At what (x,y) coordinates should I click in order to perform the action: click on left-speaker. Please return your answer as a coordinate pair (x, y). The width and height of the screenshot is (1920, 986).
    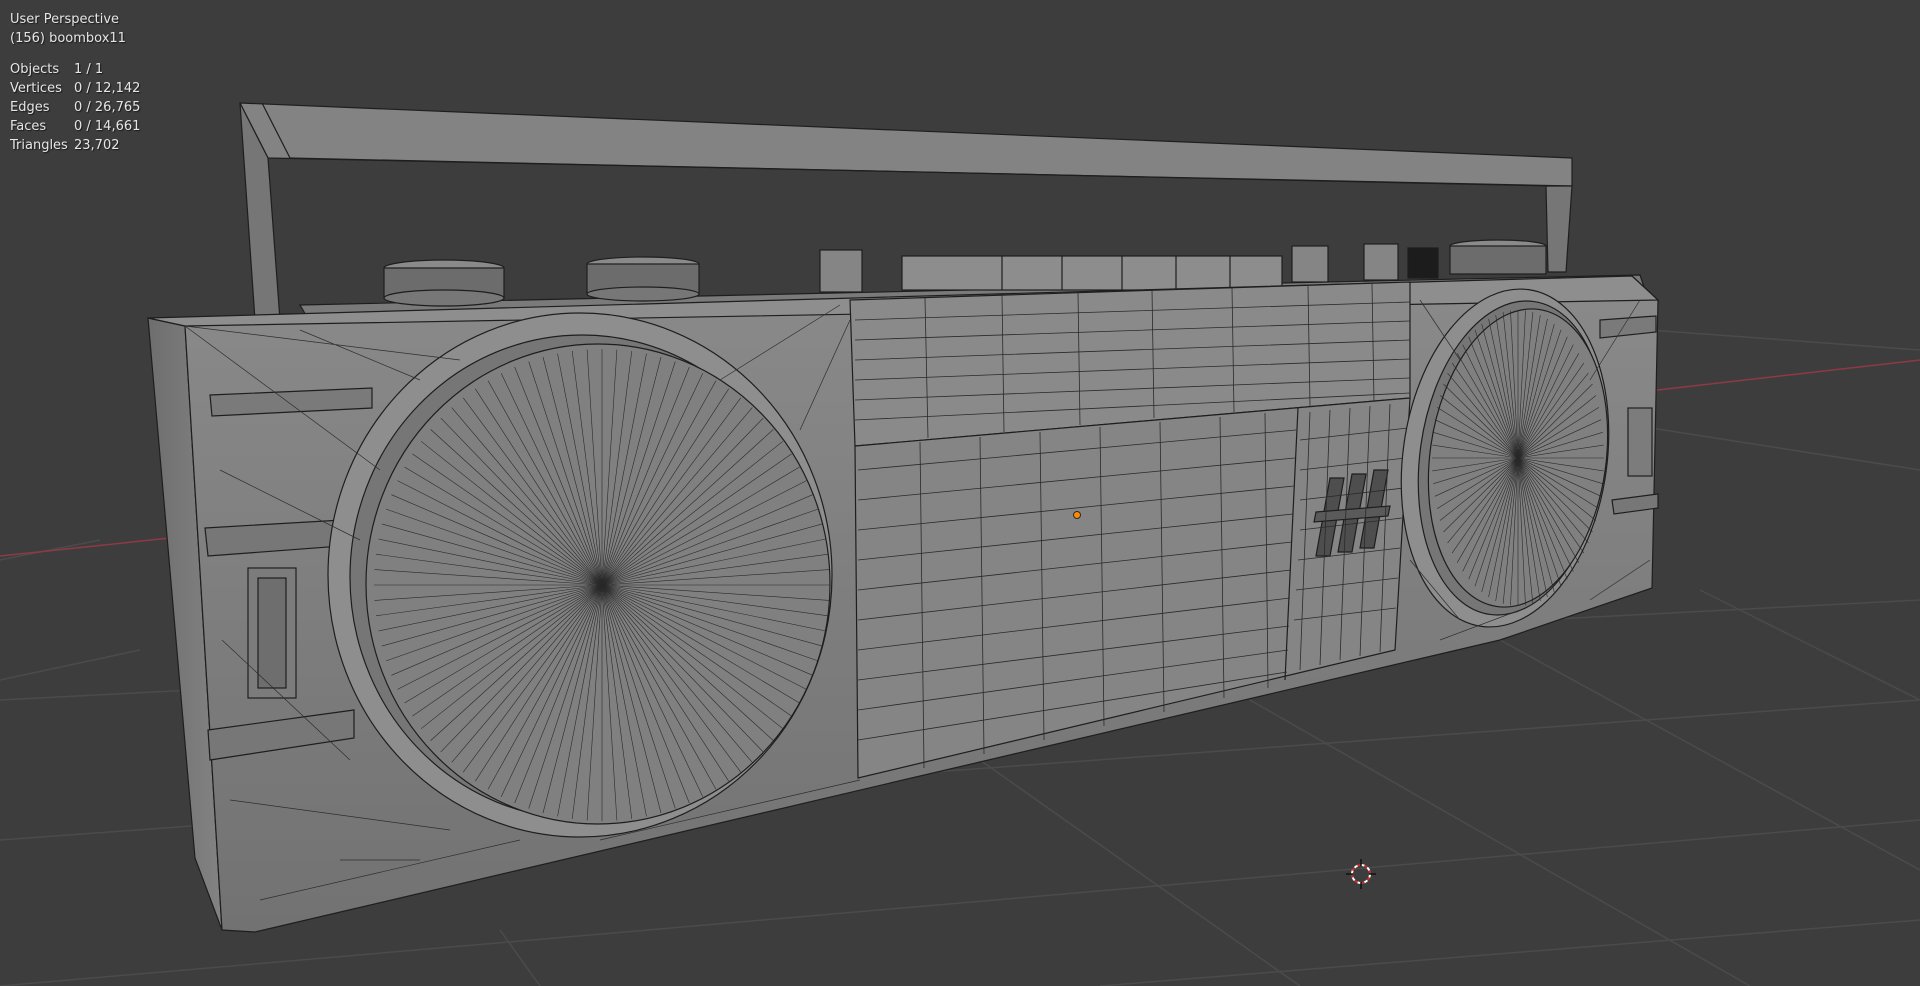
    Looking at the image, I should click on (580, 575).